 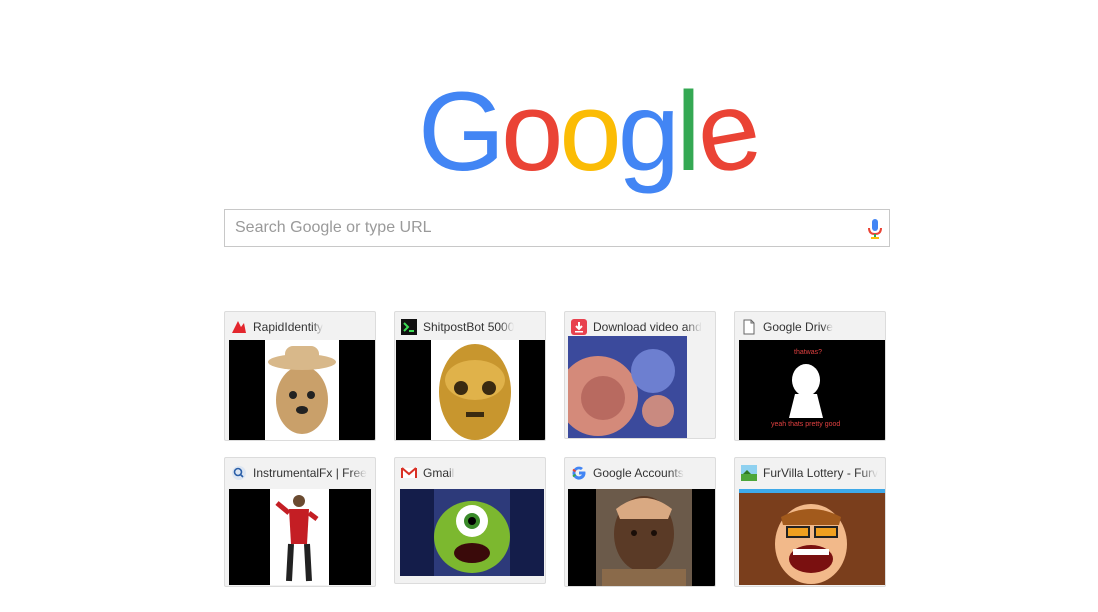 I want to click on rage-comic-top-text: thatwas?, so click(x=808, y=352).